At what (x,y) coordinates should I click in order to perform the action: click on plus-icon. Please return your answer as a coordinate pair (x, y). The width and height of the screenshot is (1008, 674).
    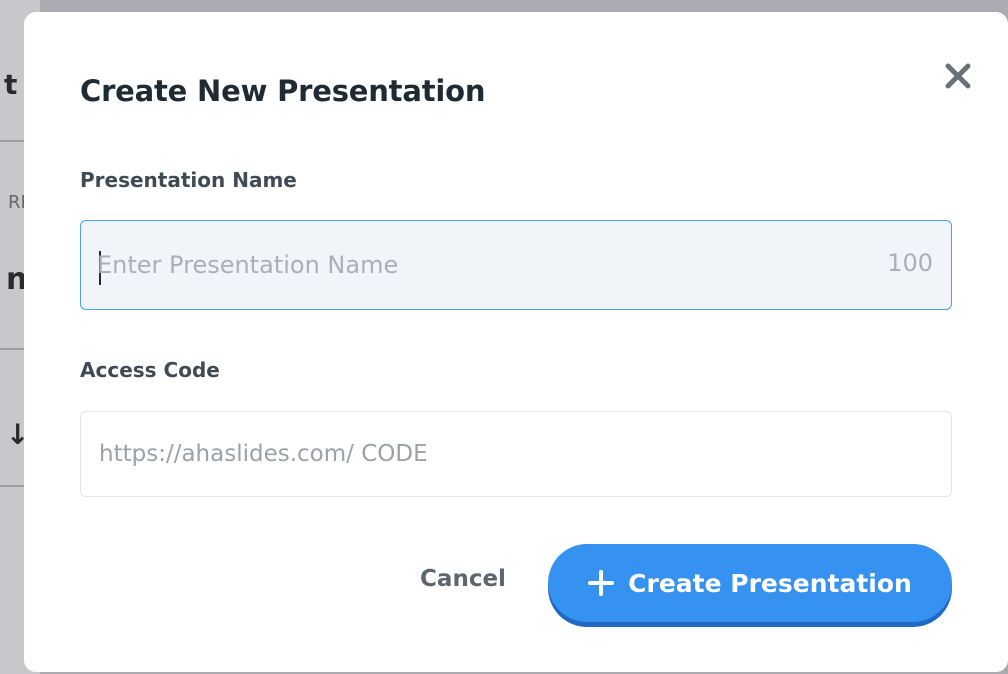
    Looking at the image, I should click on (601, 583).